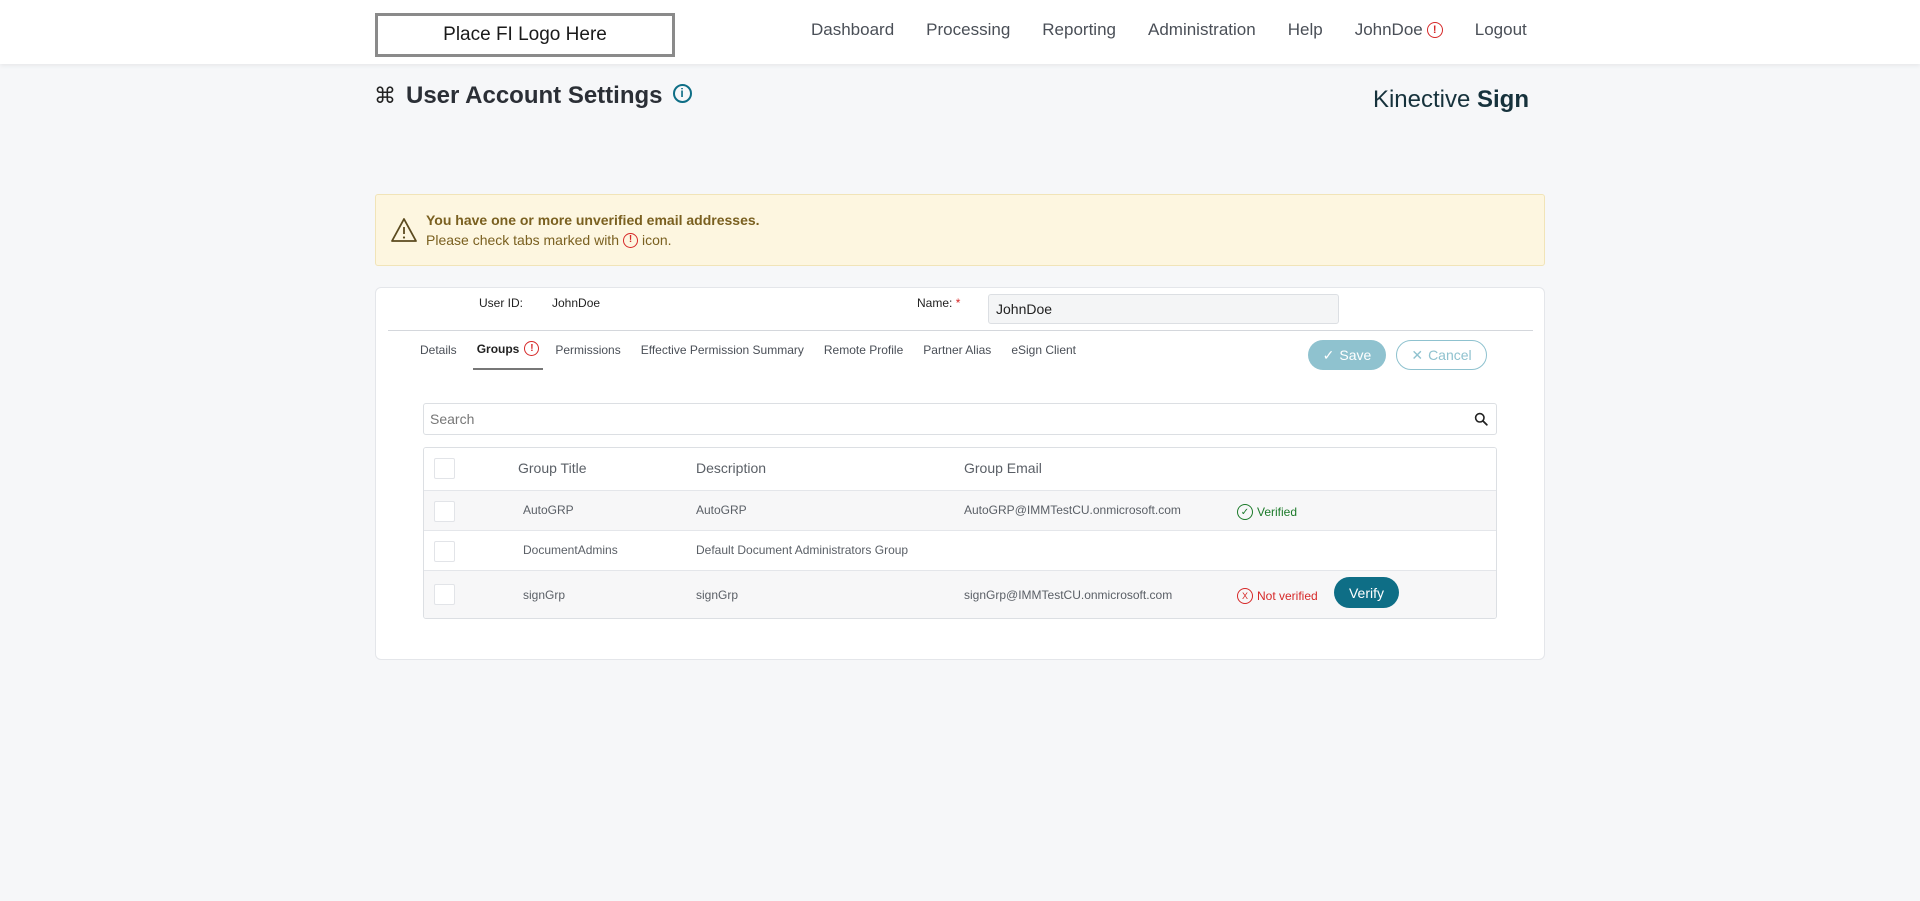 The height and width of the screenshot is (901, 1920). Describe the element at coordinates (1079, 30) in the screenshot. I see `nav-reporting: Reporting` at that location.